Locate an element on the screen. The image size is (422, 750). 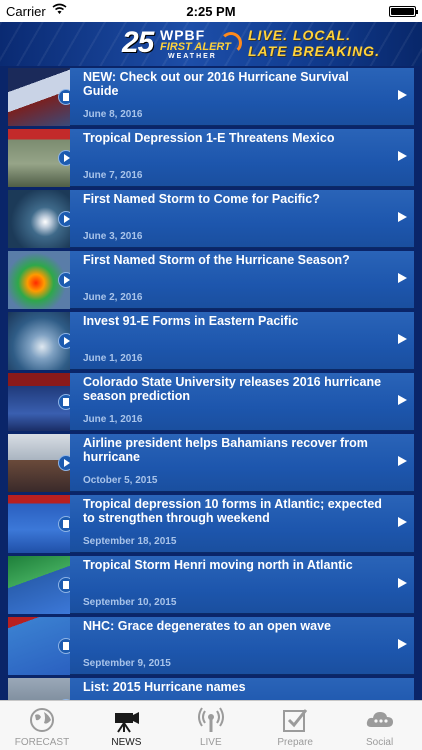
article-date: June 8, 2016 is located at coordinates (113, 114).